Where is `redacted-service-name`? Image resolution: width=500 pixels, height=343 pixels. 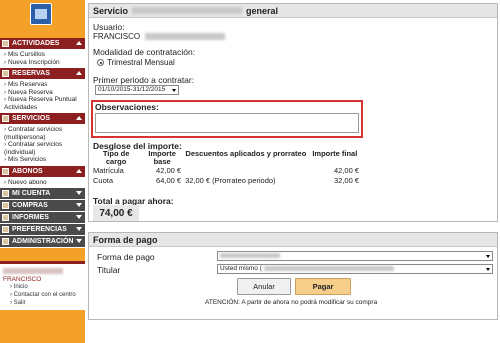
redacted-service-name is located at coordinates (187, 10).